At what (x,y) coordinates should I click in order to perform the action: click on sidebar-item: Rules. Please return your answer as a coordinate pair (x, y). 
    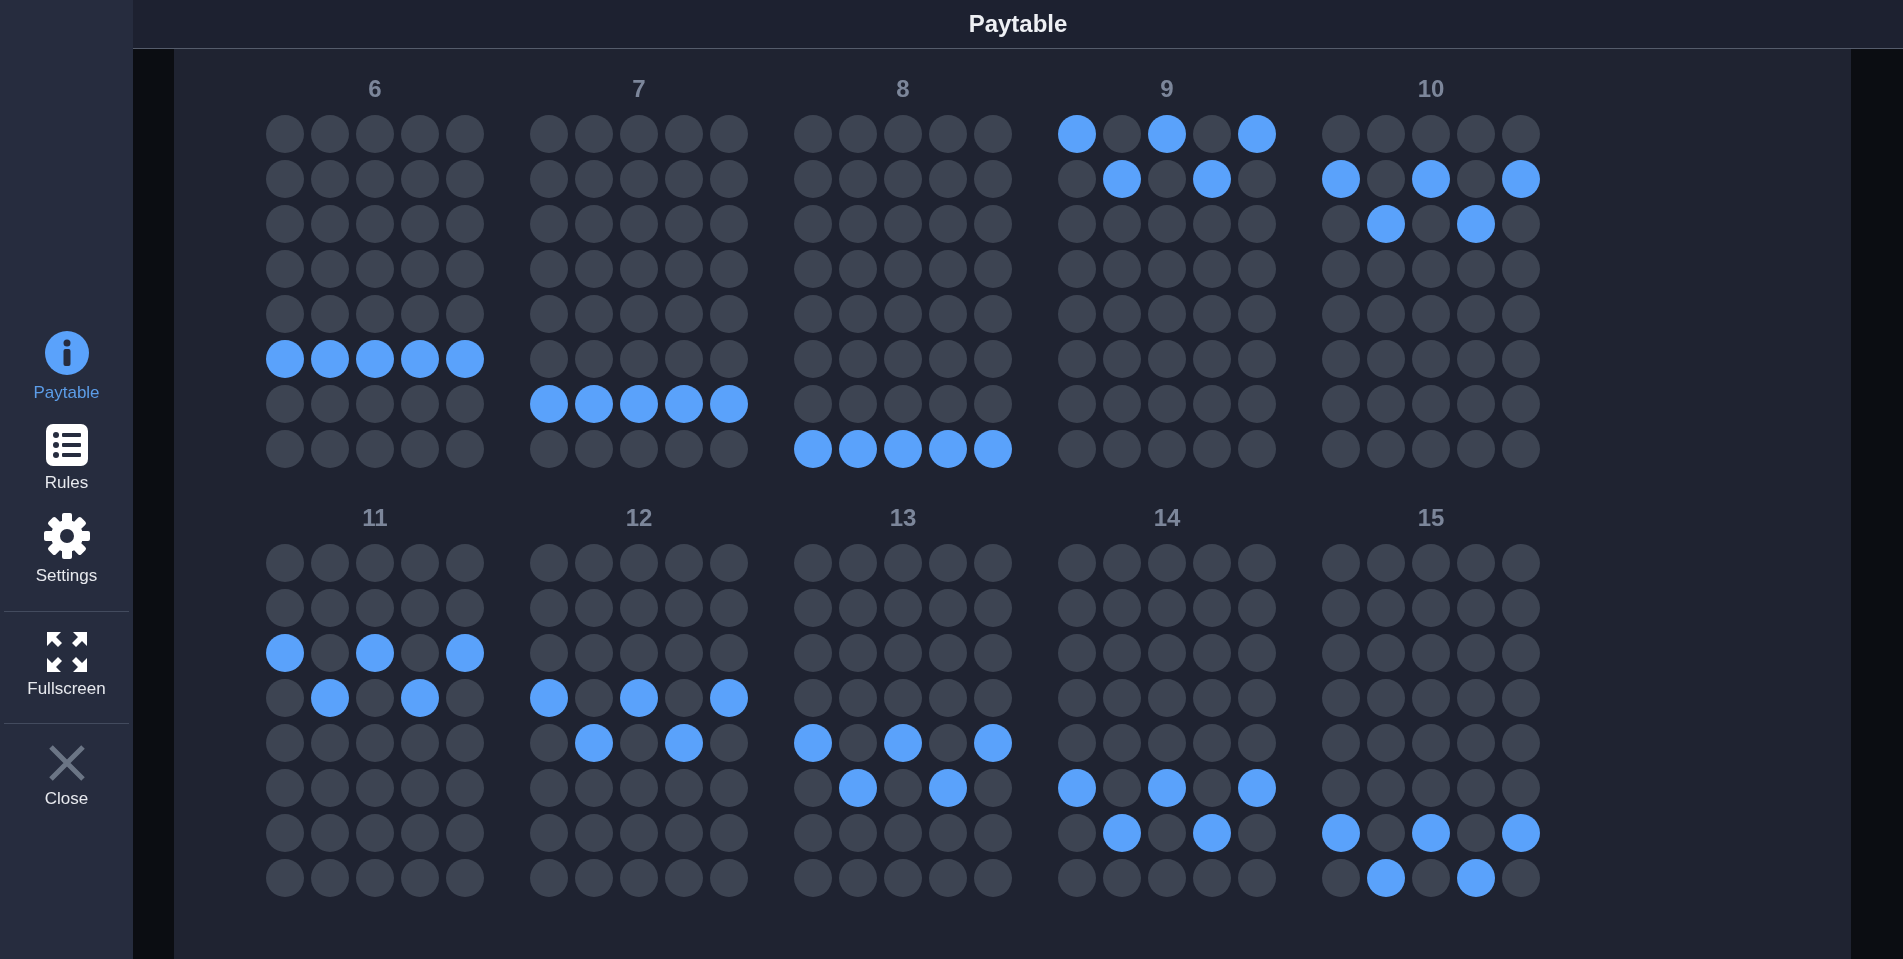
    Looking at the image, I should click on (66, 460).